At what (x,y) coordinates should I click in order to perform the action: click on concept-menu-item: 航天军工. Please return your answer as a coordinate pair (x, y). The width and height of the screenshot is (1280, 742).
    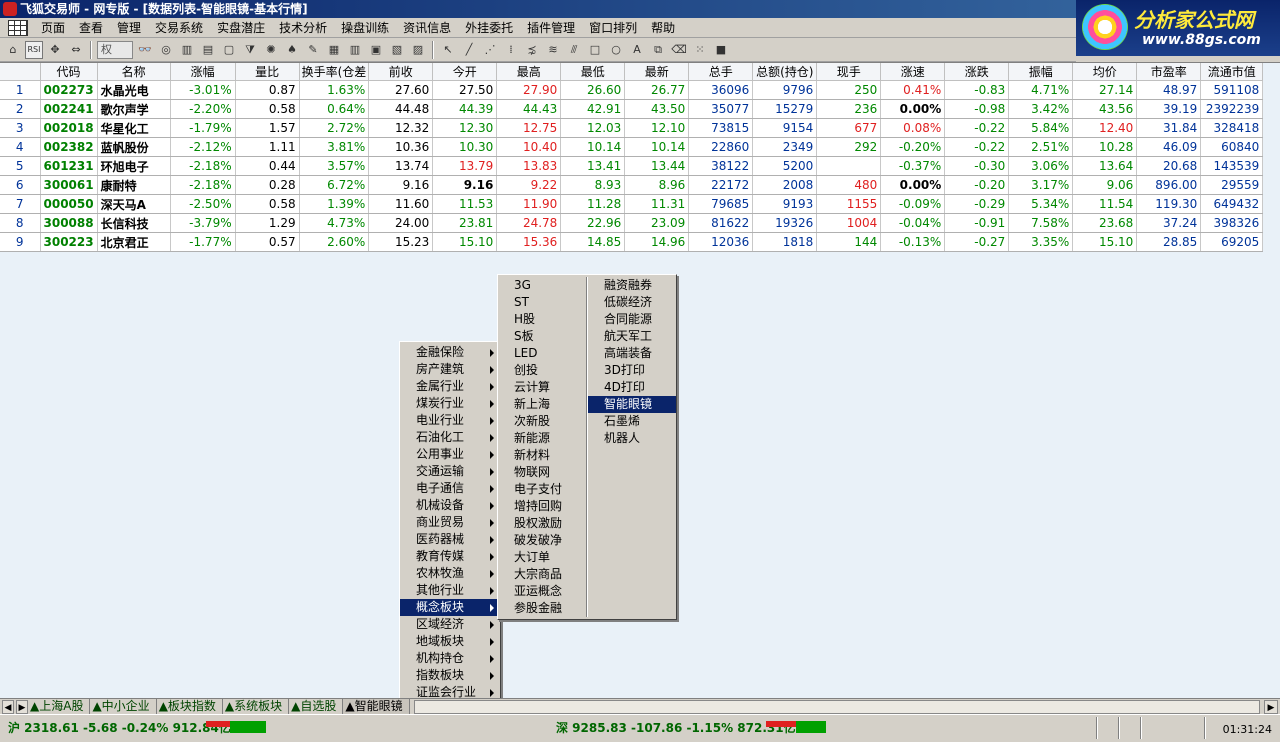
    Looking at the image, I should click on (632, 336).